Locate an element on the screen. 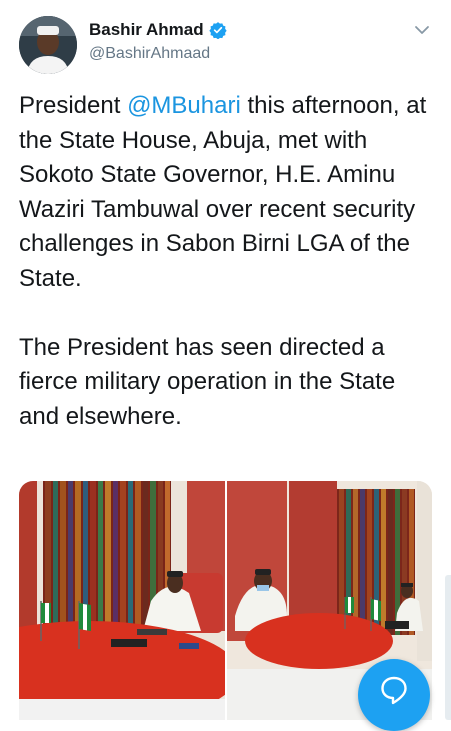 The image size is (451, 731). tweet-header: Bashir Ahmad @BashirAhmaad is located at coordinates (225, 44).